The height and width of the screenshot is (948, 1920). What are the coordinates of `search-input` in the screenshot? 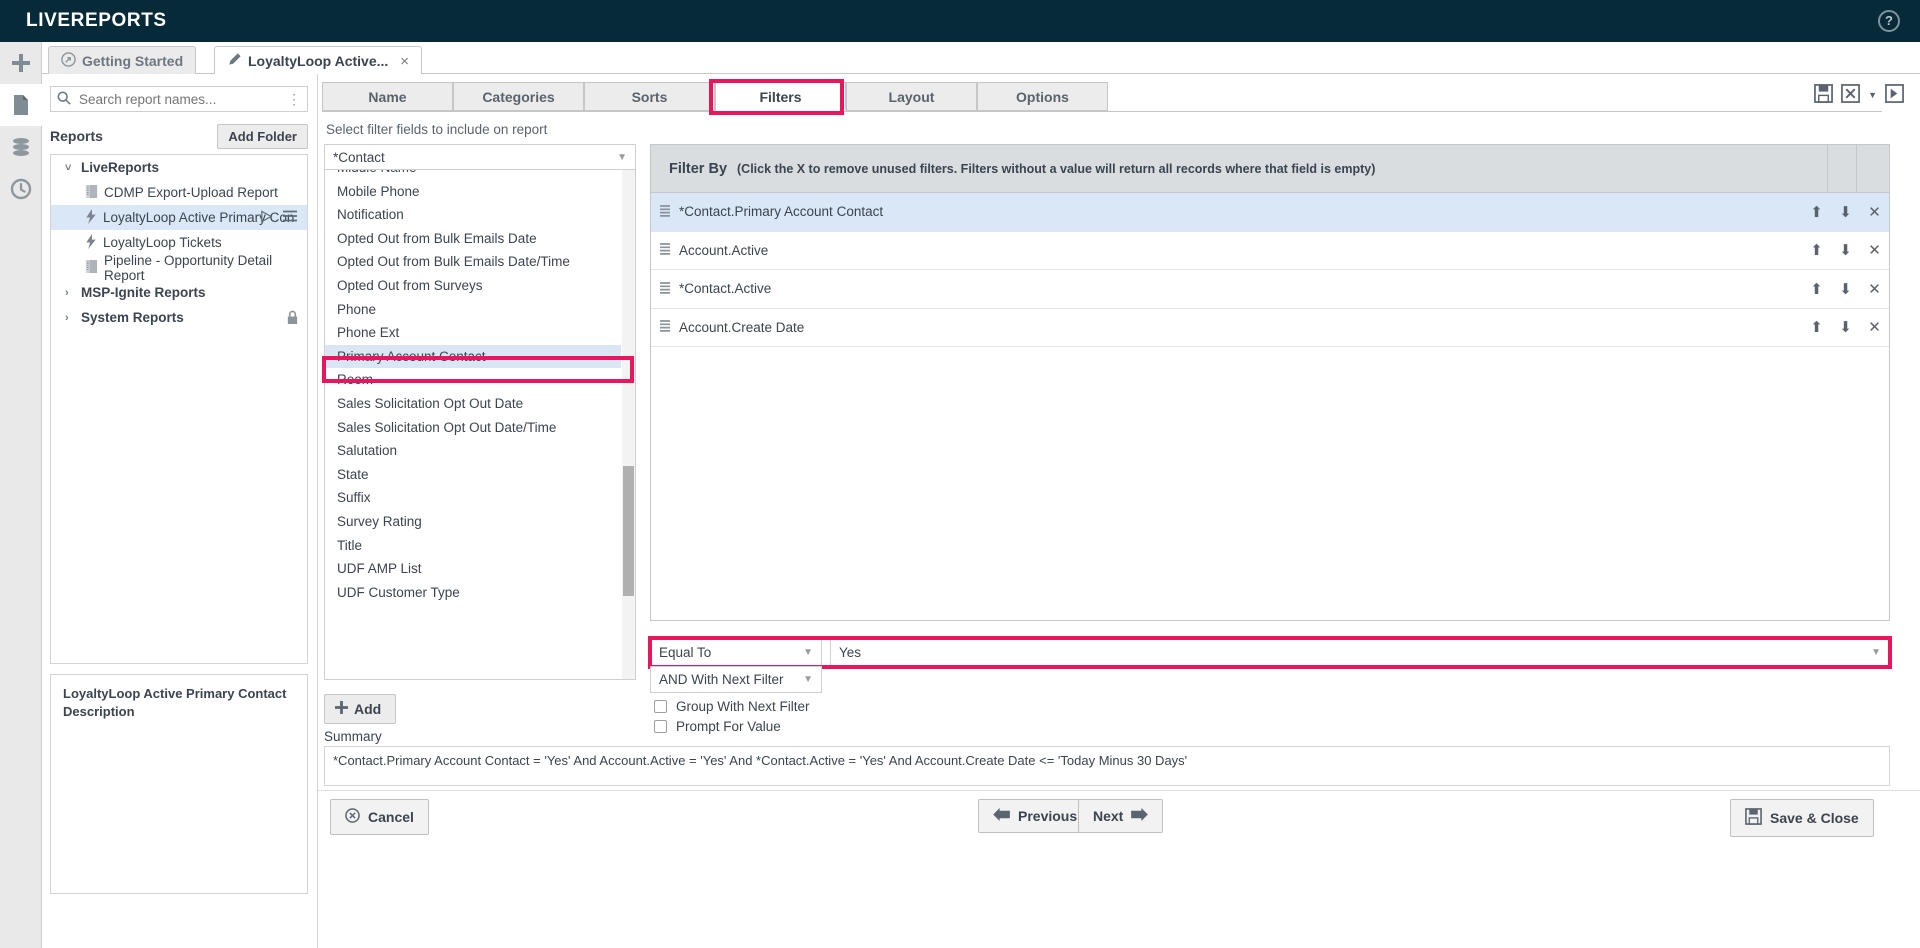 It's located at (179, 99).